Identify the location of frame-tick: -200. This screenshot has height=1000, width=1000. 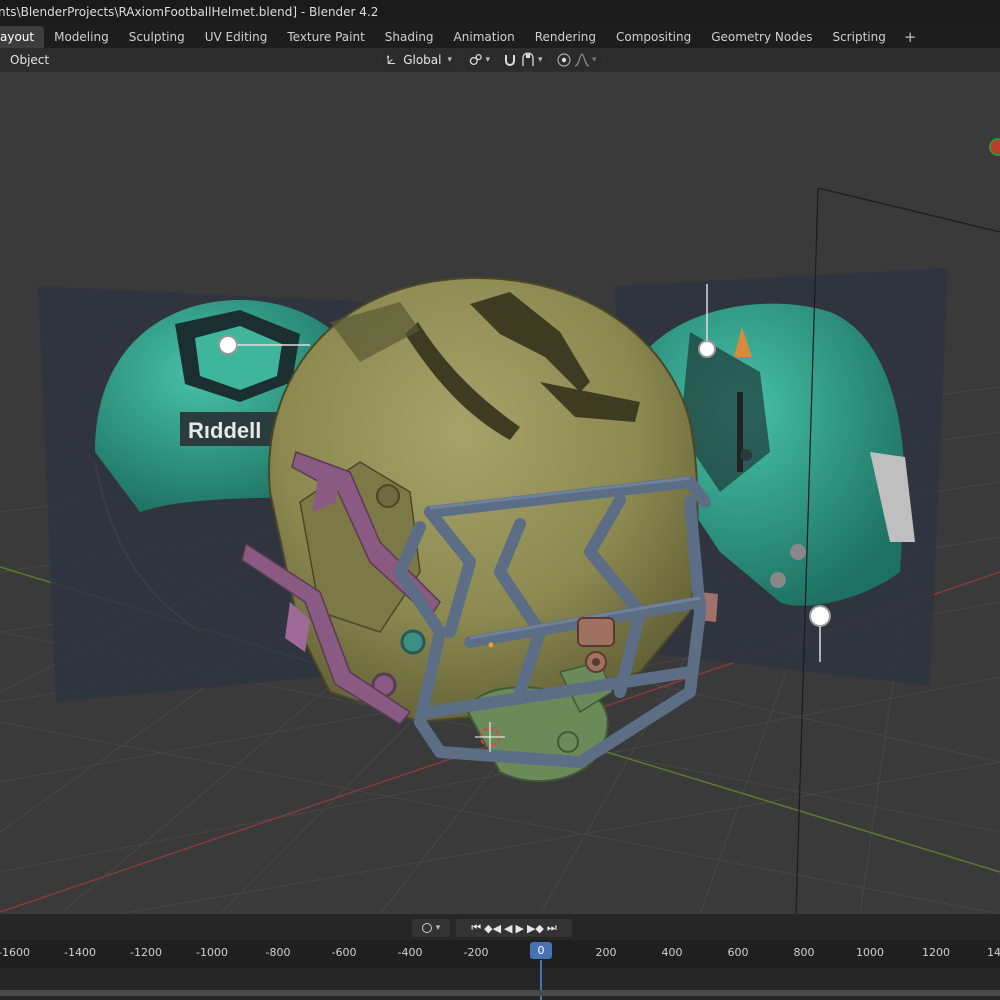
(476, 952).